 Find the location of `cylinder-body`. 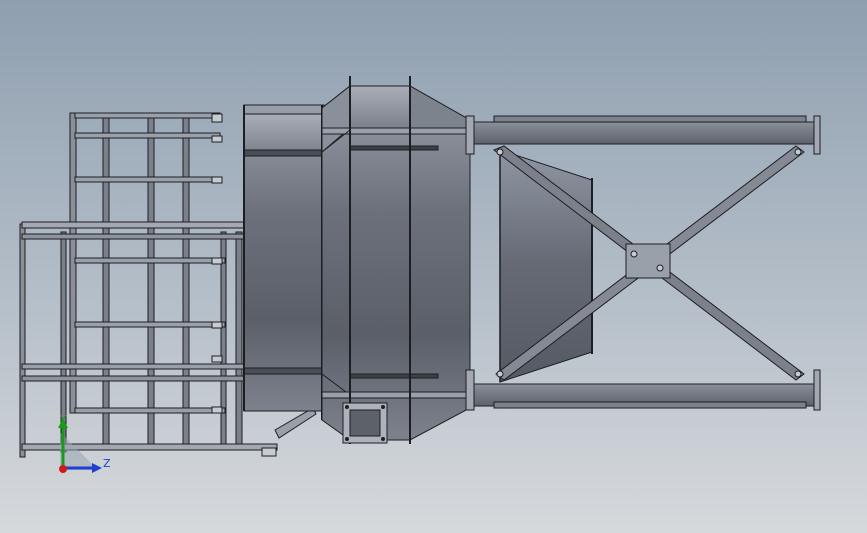

cylinder-body is located at coordinates (284, 262).